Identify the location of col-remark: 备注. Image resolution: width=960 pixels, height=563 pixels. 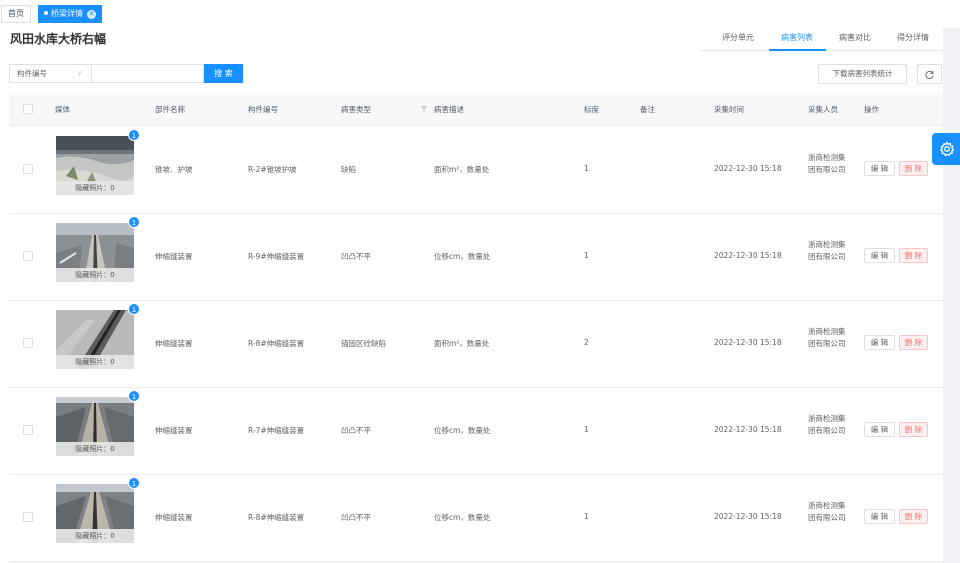
(647, 109).